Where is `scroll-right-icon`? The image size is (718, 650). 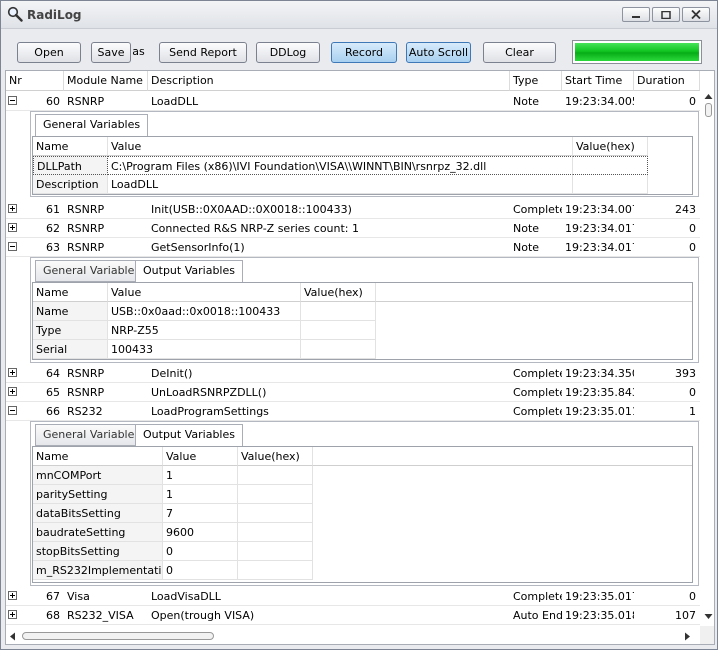
scroll-right-icon is located at coordinates (687, 636).